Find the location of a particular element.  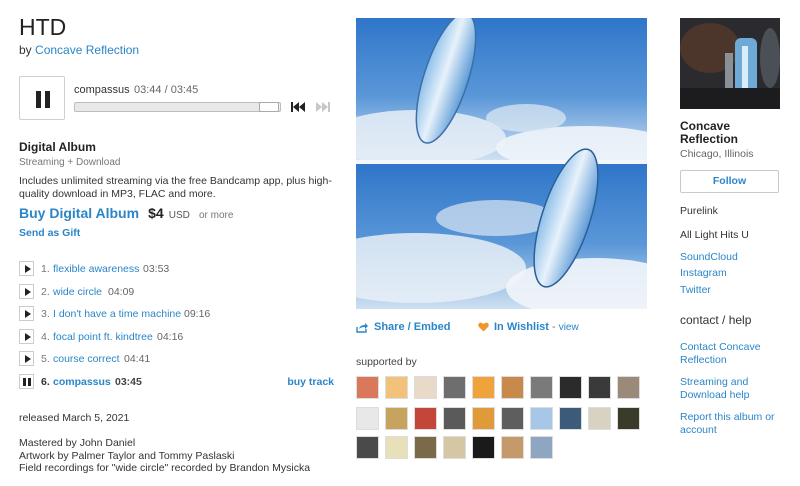

track-number: 5. is located at coordinates (45, 359).